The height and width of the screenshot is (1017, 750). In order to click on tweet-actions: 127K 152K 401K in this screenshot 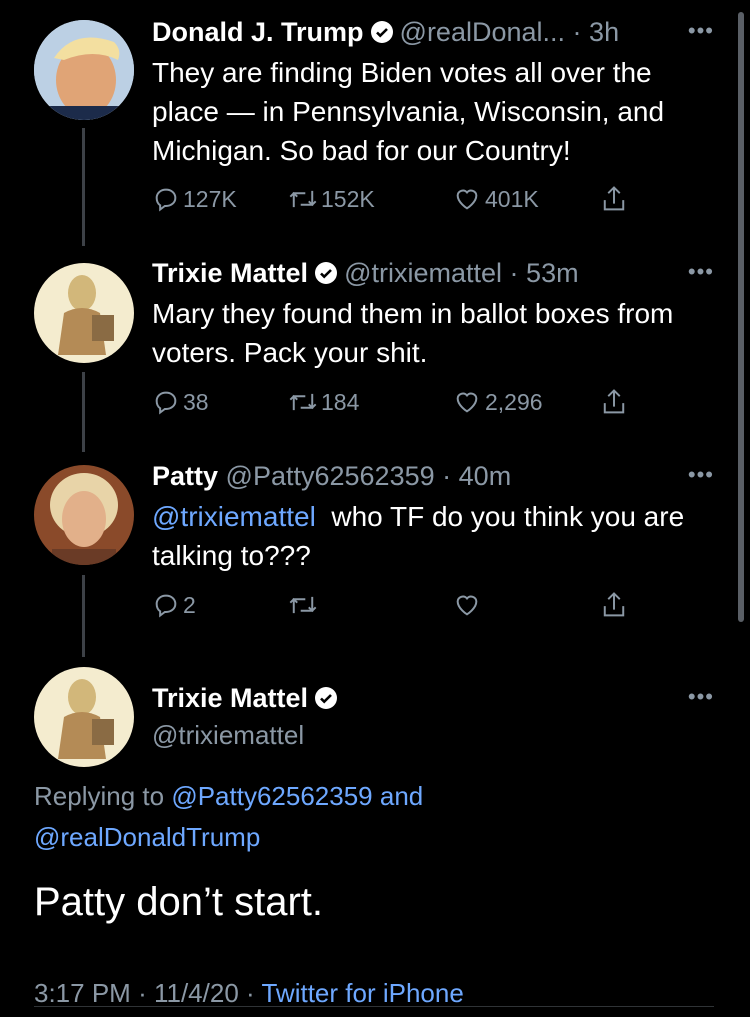, I will do `click(402, 199)`.